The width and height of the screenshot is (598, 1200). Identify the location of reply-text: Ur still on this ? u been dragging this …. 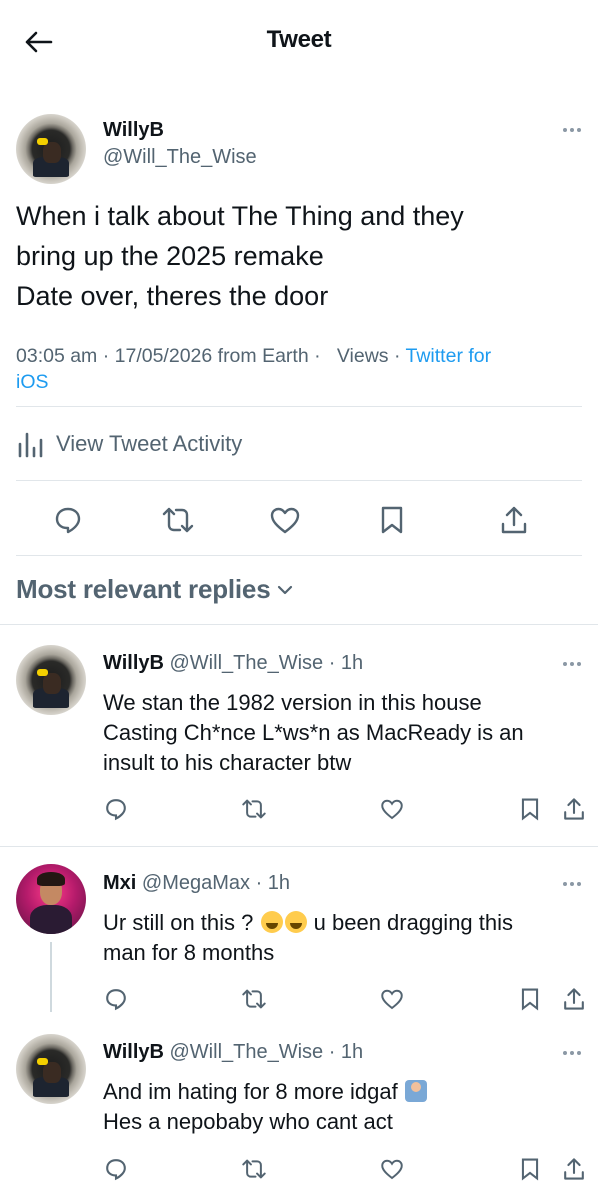
(333, 938).